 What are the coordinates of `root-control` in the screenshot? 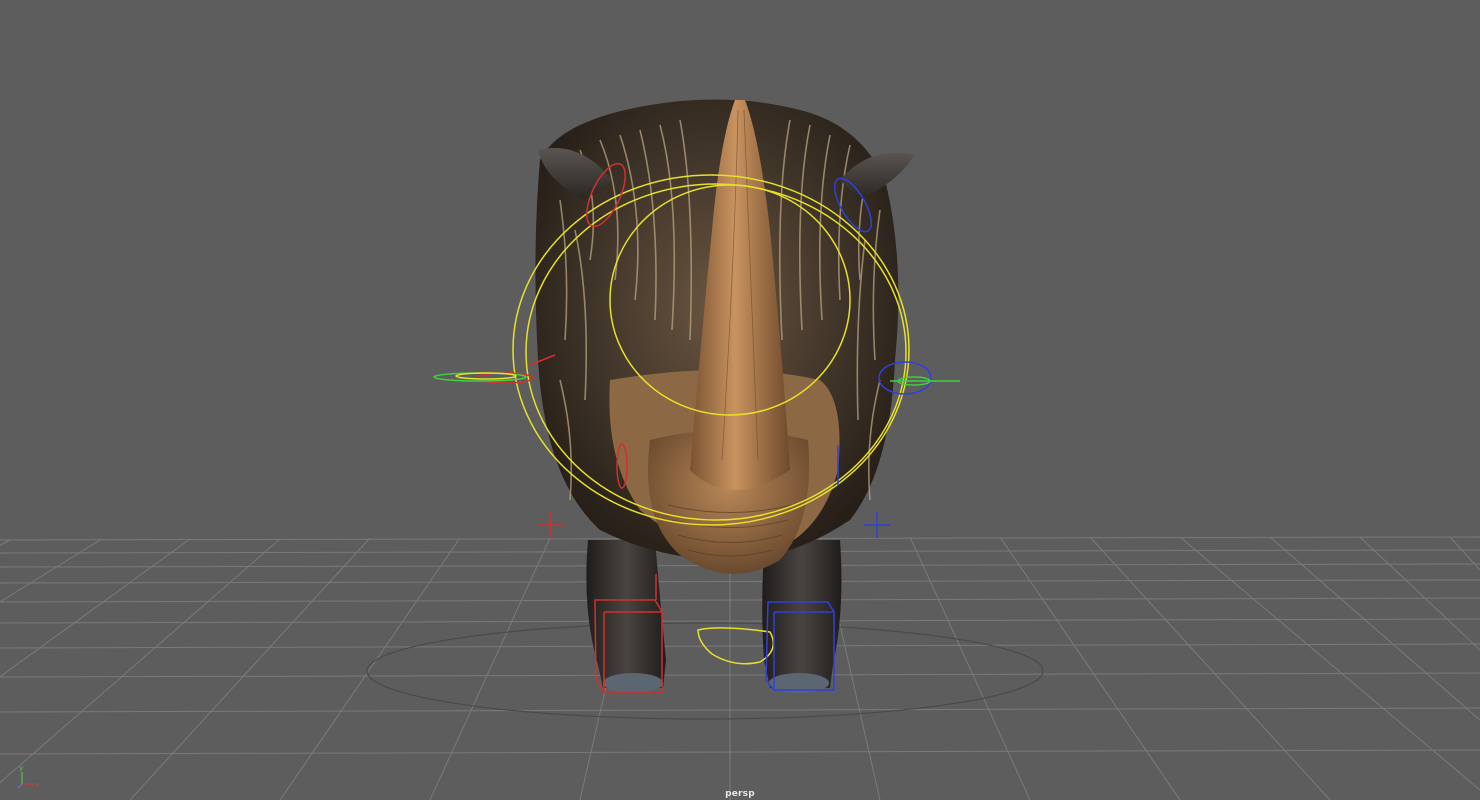 It's located at (705, 671).